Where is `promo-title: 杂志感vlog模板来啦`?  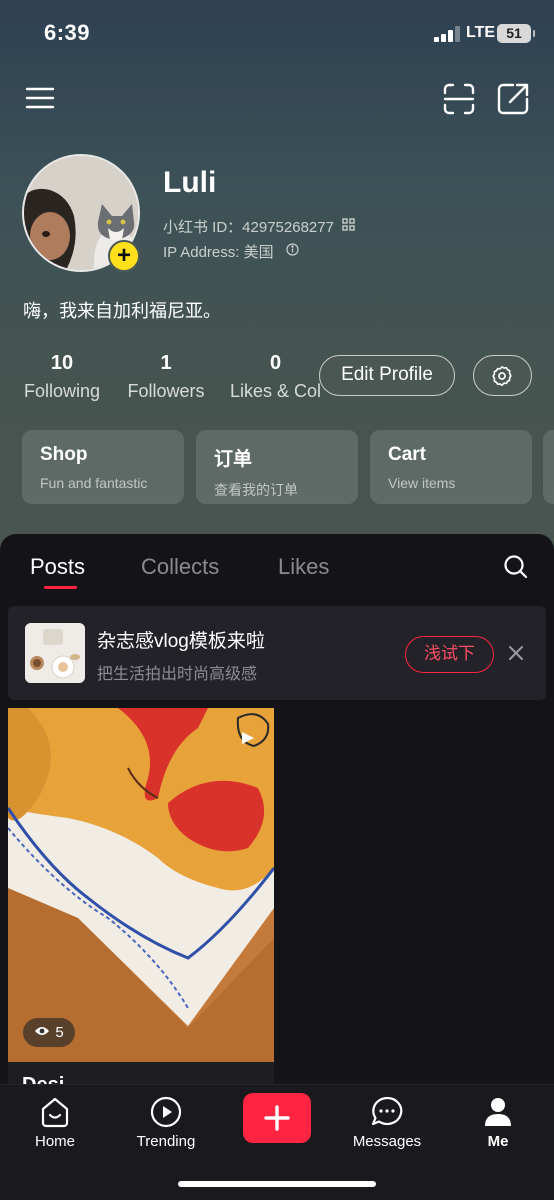
promo-title: 杂志感vlog模板来啦 is located at coordinates (181, 641).